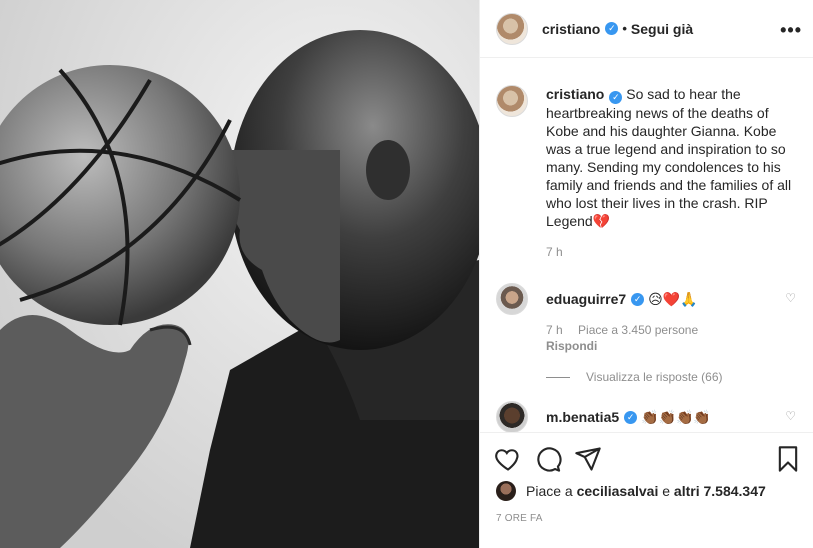 The image size is (813, 548). I want to click on view-replies-label: Visualizza le risposte (66), so click(654, 377).